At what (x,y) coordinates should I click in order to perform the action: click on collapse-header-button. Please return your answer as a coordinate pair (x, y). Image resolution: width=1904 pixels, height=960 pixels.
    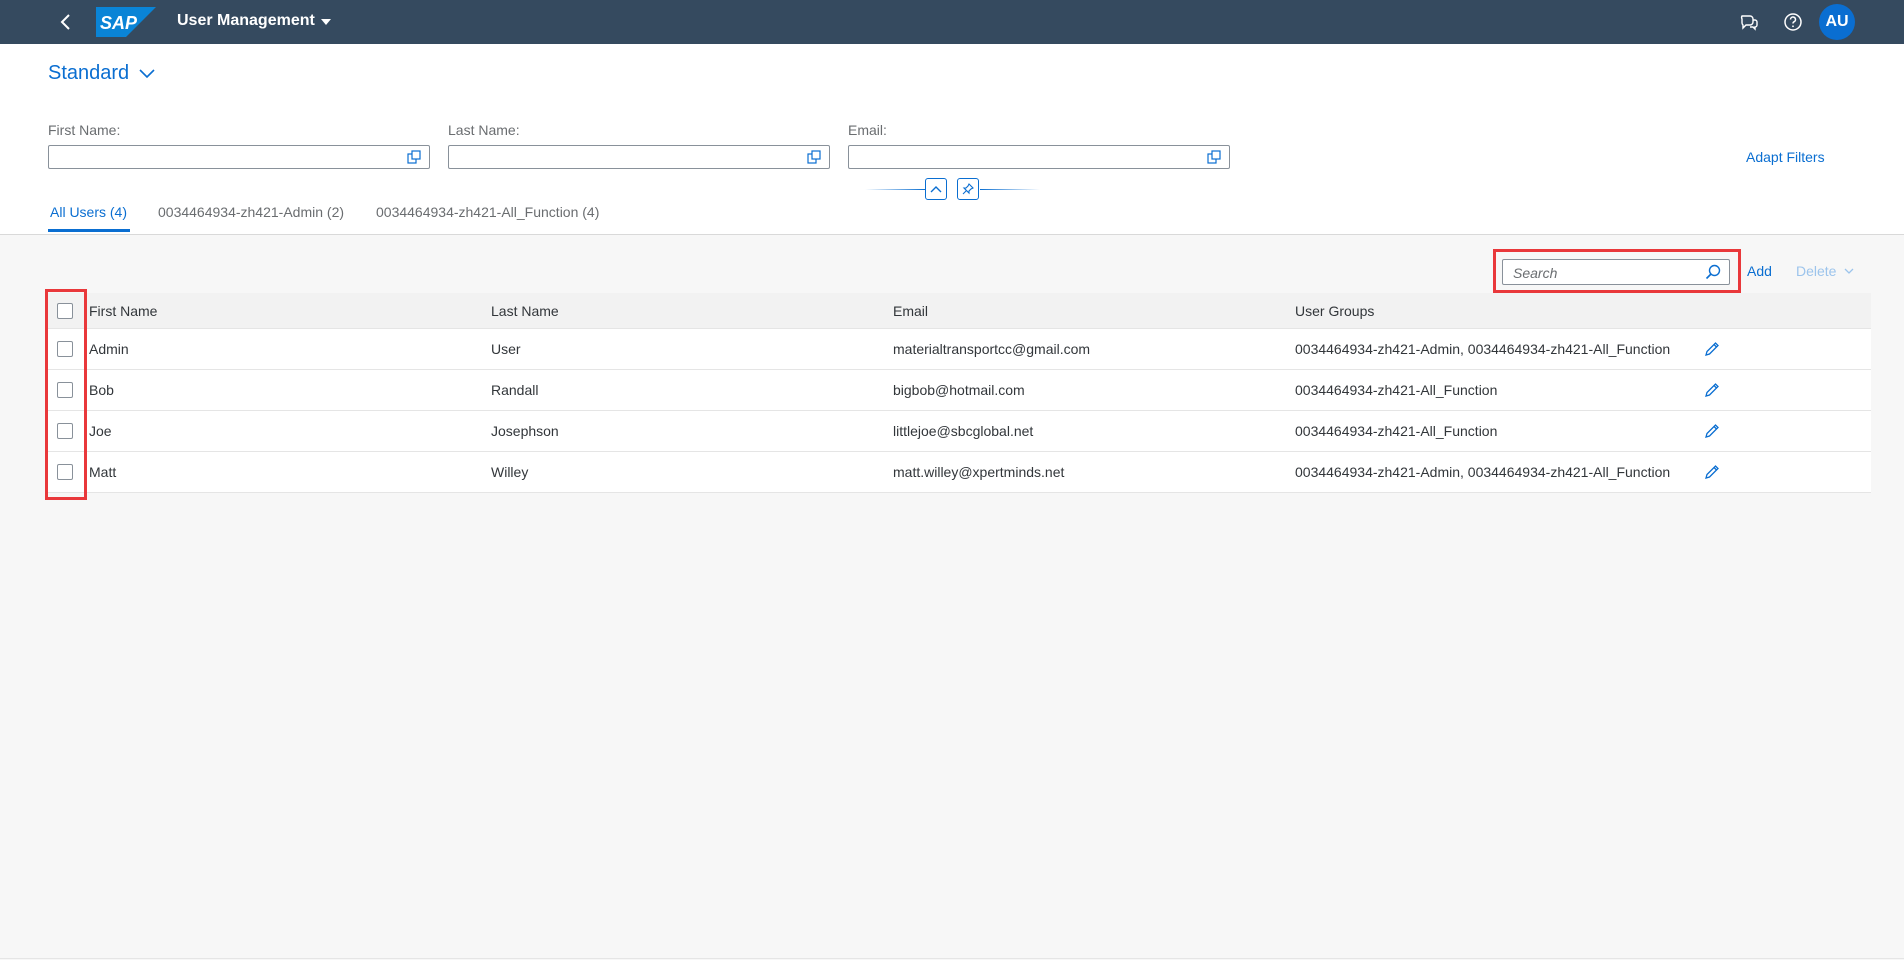
    Looking at the image, I should click on (936, 189).